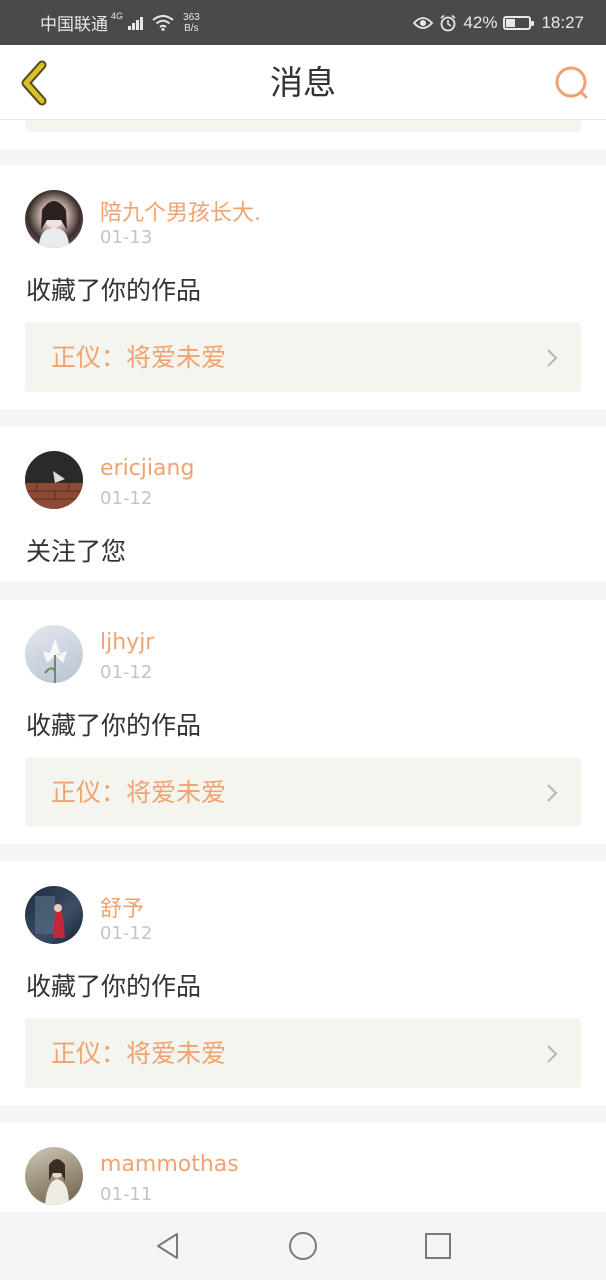 This screenshot has height=1280, width=606. I want to click on username: ericjiang, so click(147, 468).